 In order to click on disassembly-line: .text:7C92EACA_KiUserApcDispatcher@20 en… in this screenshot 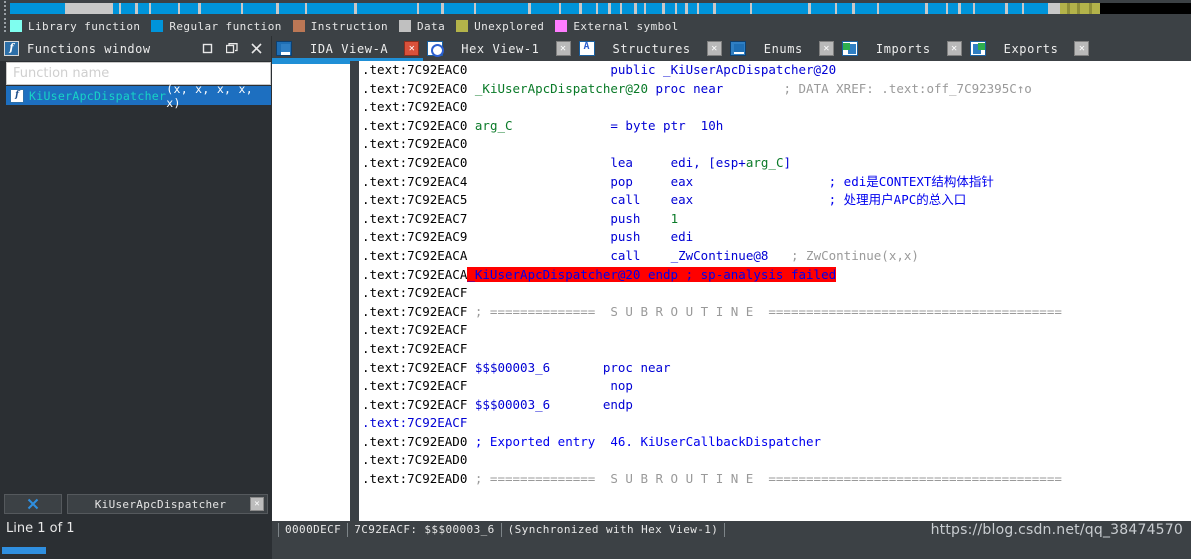, I will do `click(775, 275)`.